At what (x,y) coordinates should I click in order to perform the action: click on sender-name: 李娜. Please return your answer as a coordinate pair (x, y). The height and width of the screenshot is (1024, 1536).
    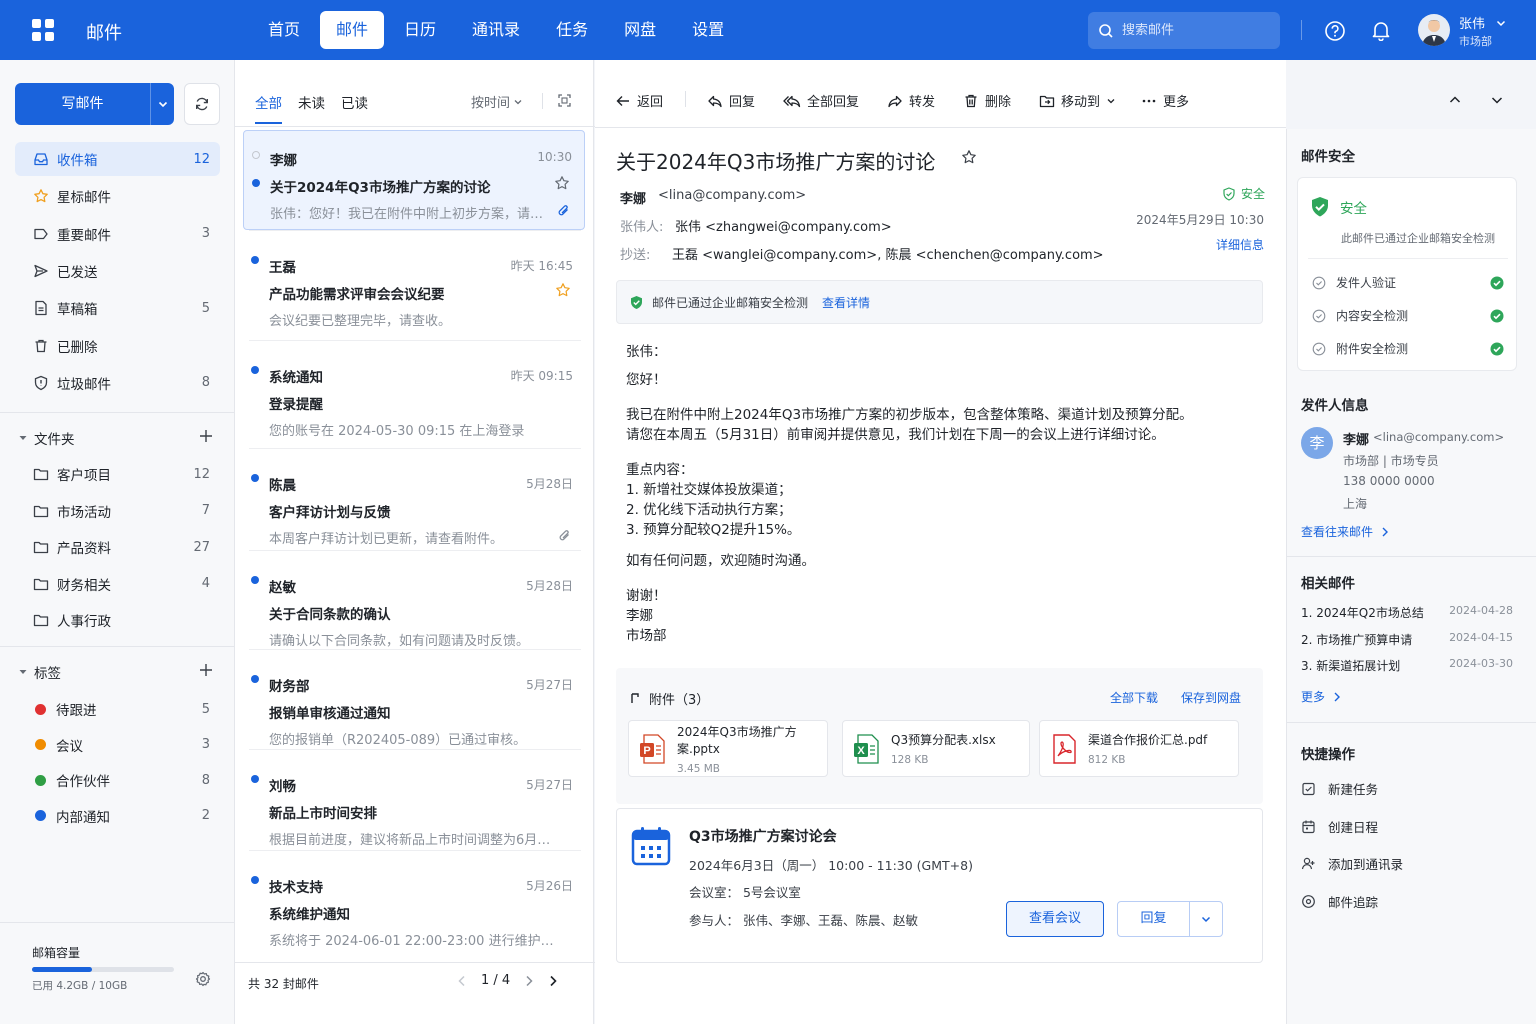
    Looking at the image, I should click on (633, 197).